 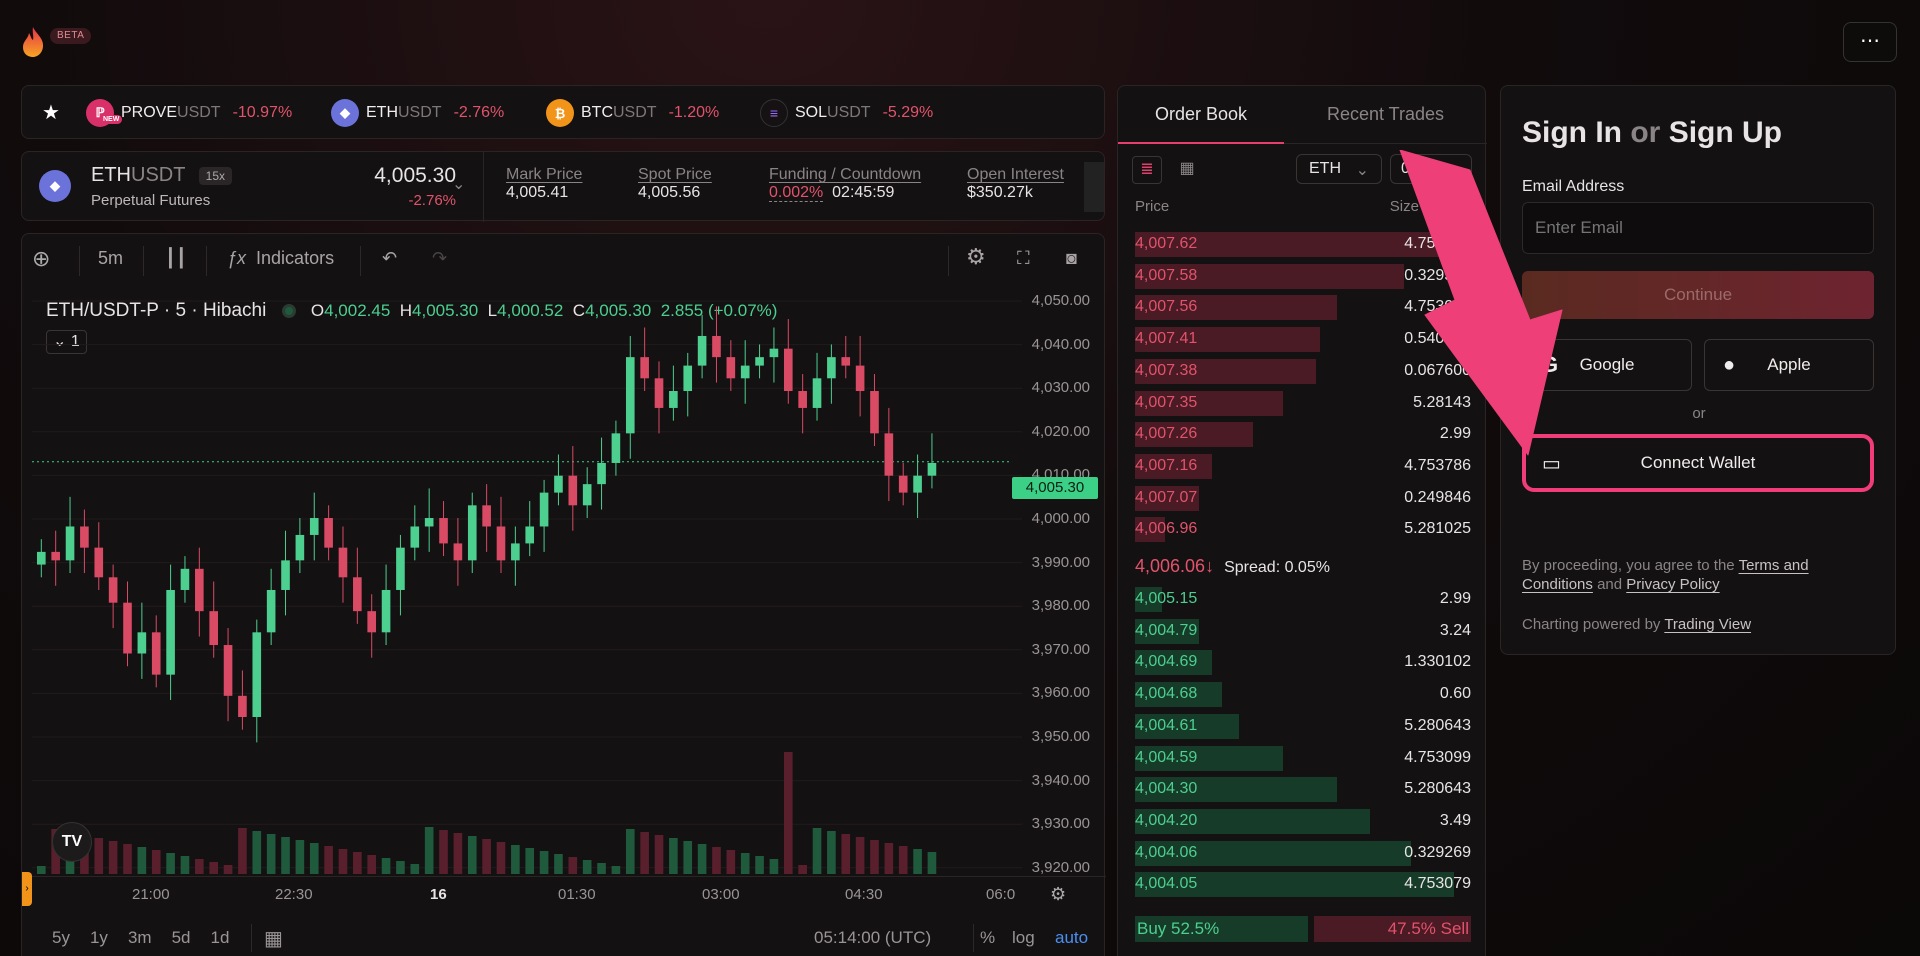 What do you see at coordinates (1303, 465) in the screenshot?
I see `ask-row: 4,007.16 4.753786` at bounding box center [1303, 465].